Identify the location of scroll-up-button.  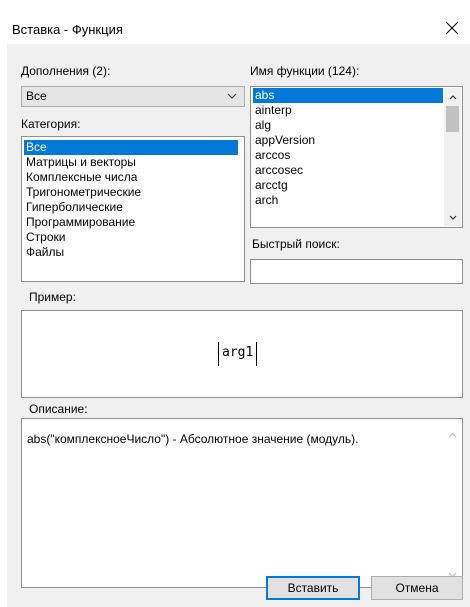
(452, 96).